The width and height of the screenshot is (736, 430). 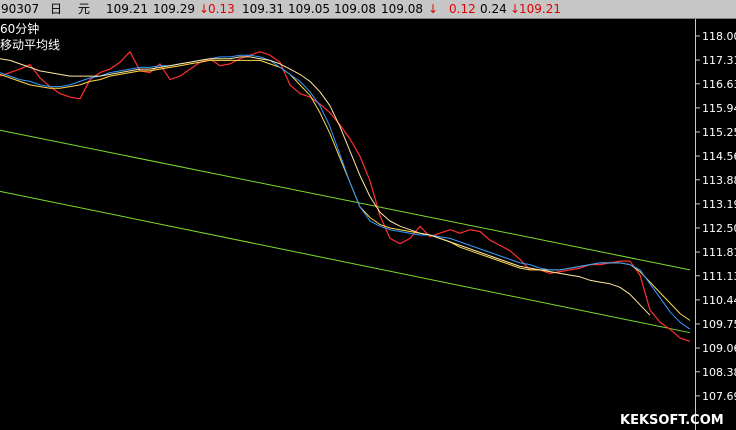 I want to click on last-price-value: 109.21, so click(x=540, y=9).